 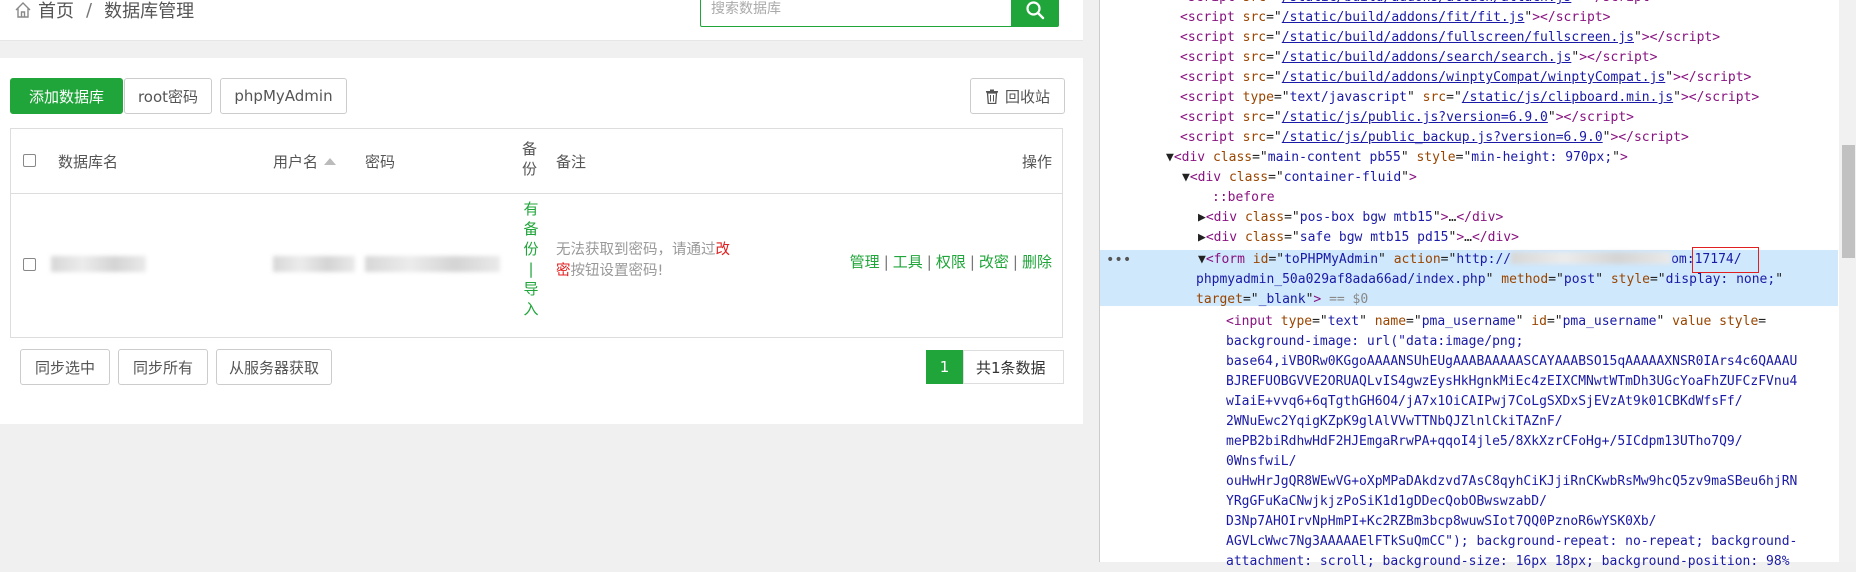 What do you see at coordinates (1848, 201) in the screenshot?
I see `scroll-thumb` at bounding box center [1848, 201].